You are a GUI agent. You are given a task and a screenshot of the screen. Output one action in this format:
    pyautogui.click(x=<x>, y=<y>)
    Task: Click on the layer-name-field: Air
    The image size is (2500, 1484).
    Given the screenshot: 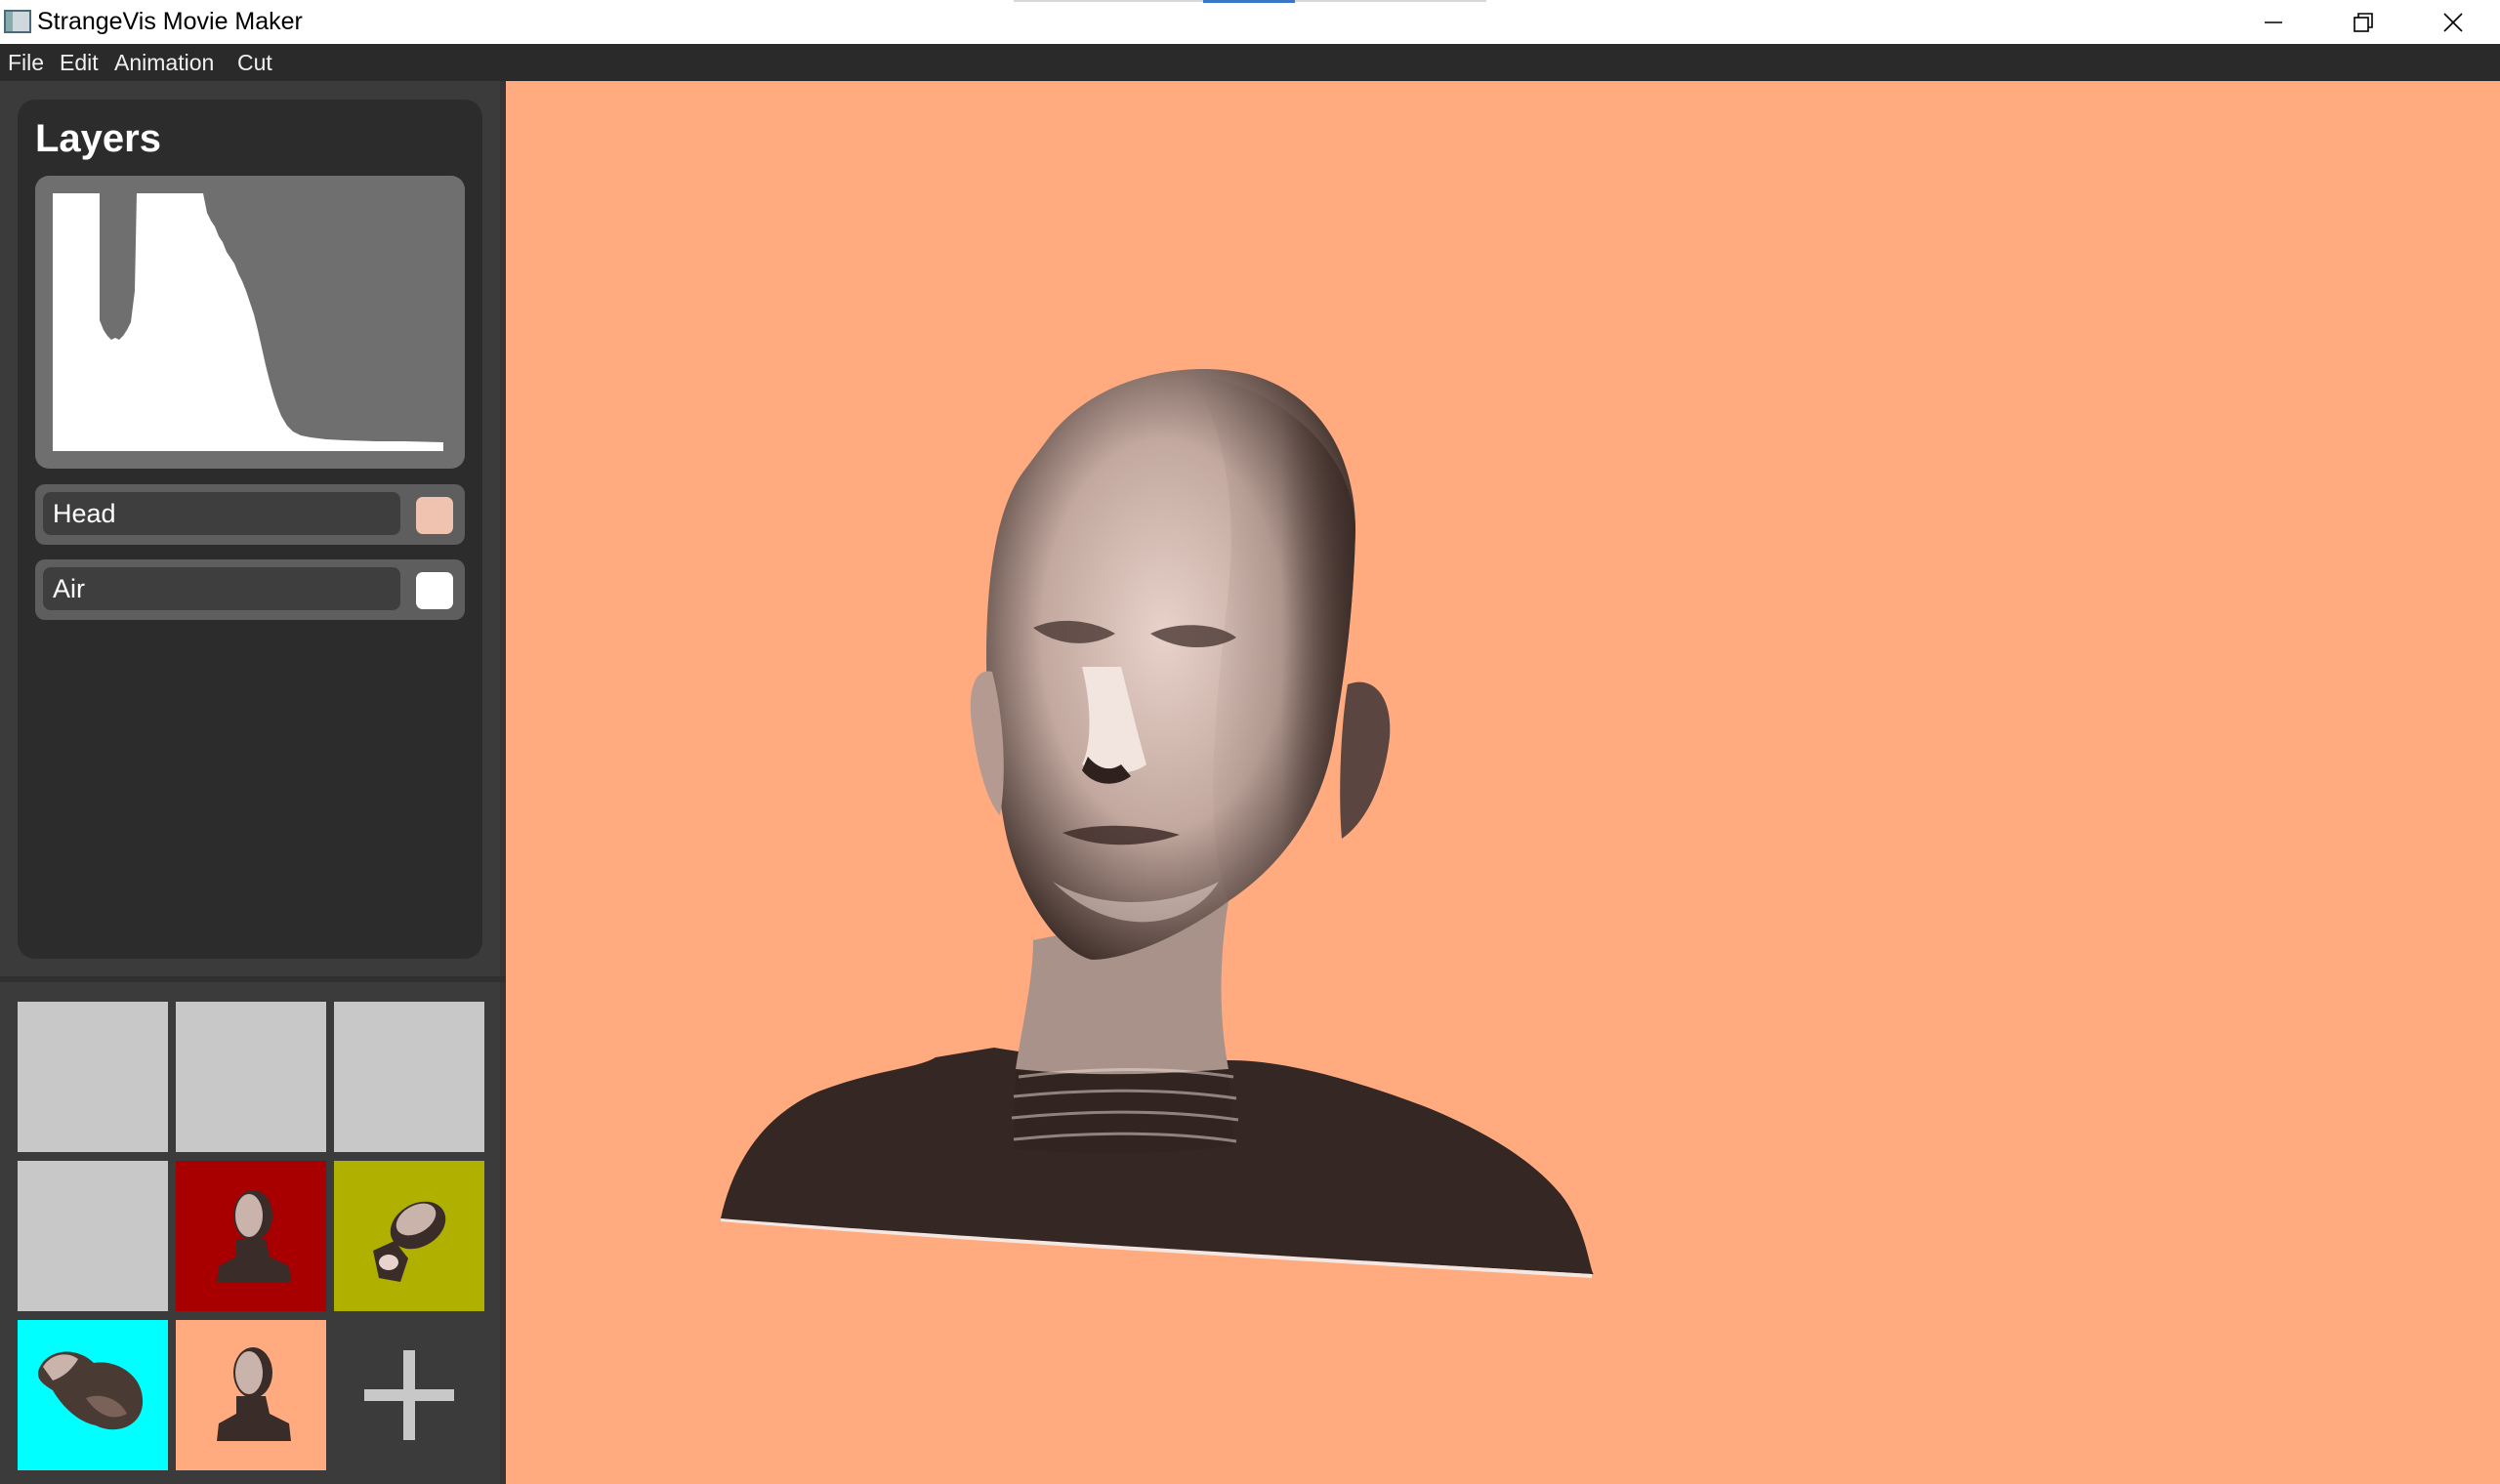 What is the action you would take?
    pyautogui.click(x=221, y=589)
    